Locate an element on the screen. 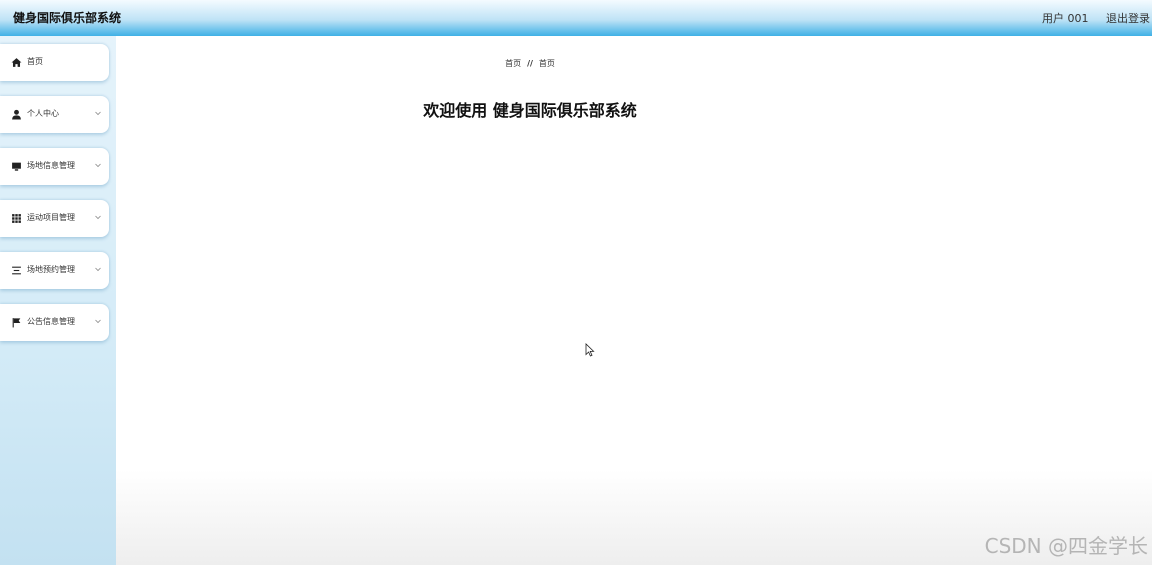 This screenshot has width=1152, height=565. sidebar-item-venue-booking: 场地预约管理 is located at coordinates (54, 270).